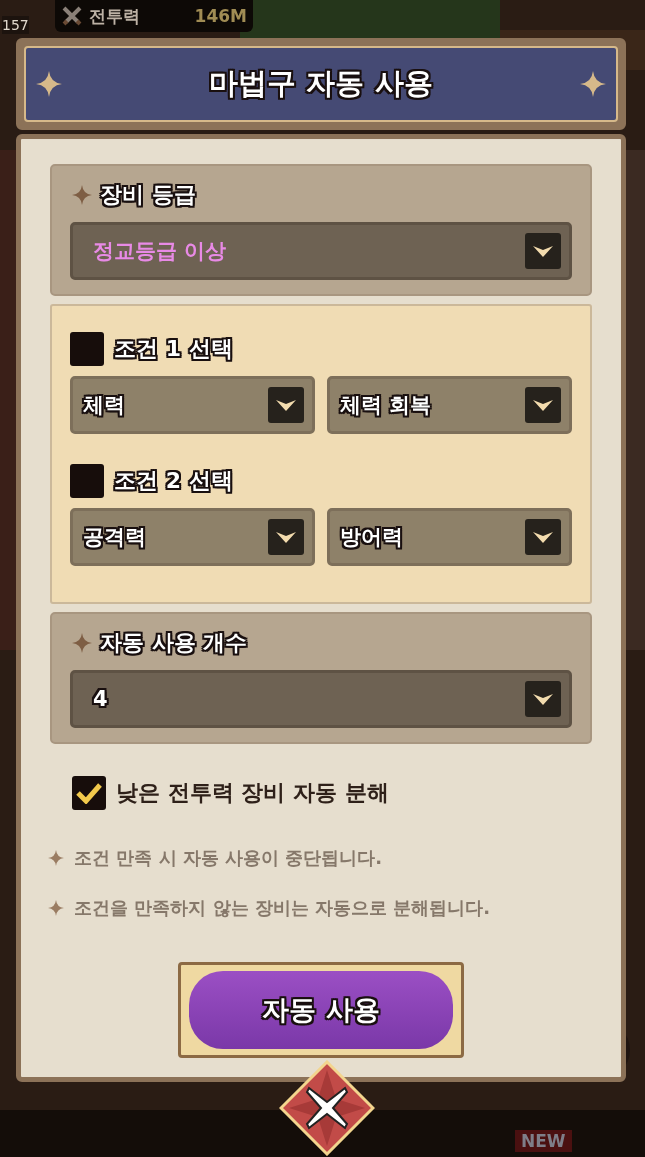 The height and width of the screenshot is (1157, 645). I want to click on auto-use-button: 자동 사용, so click(321, 1010).